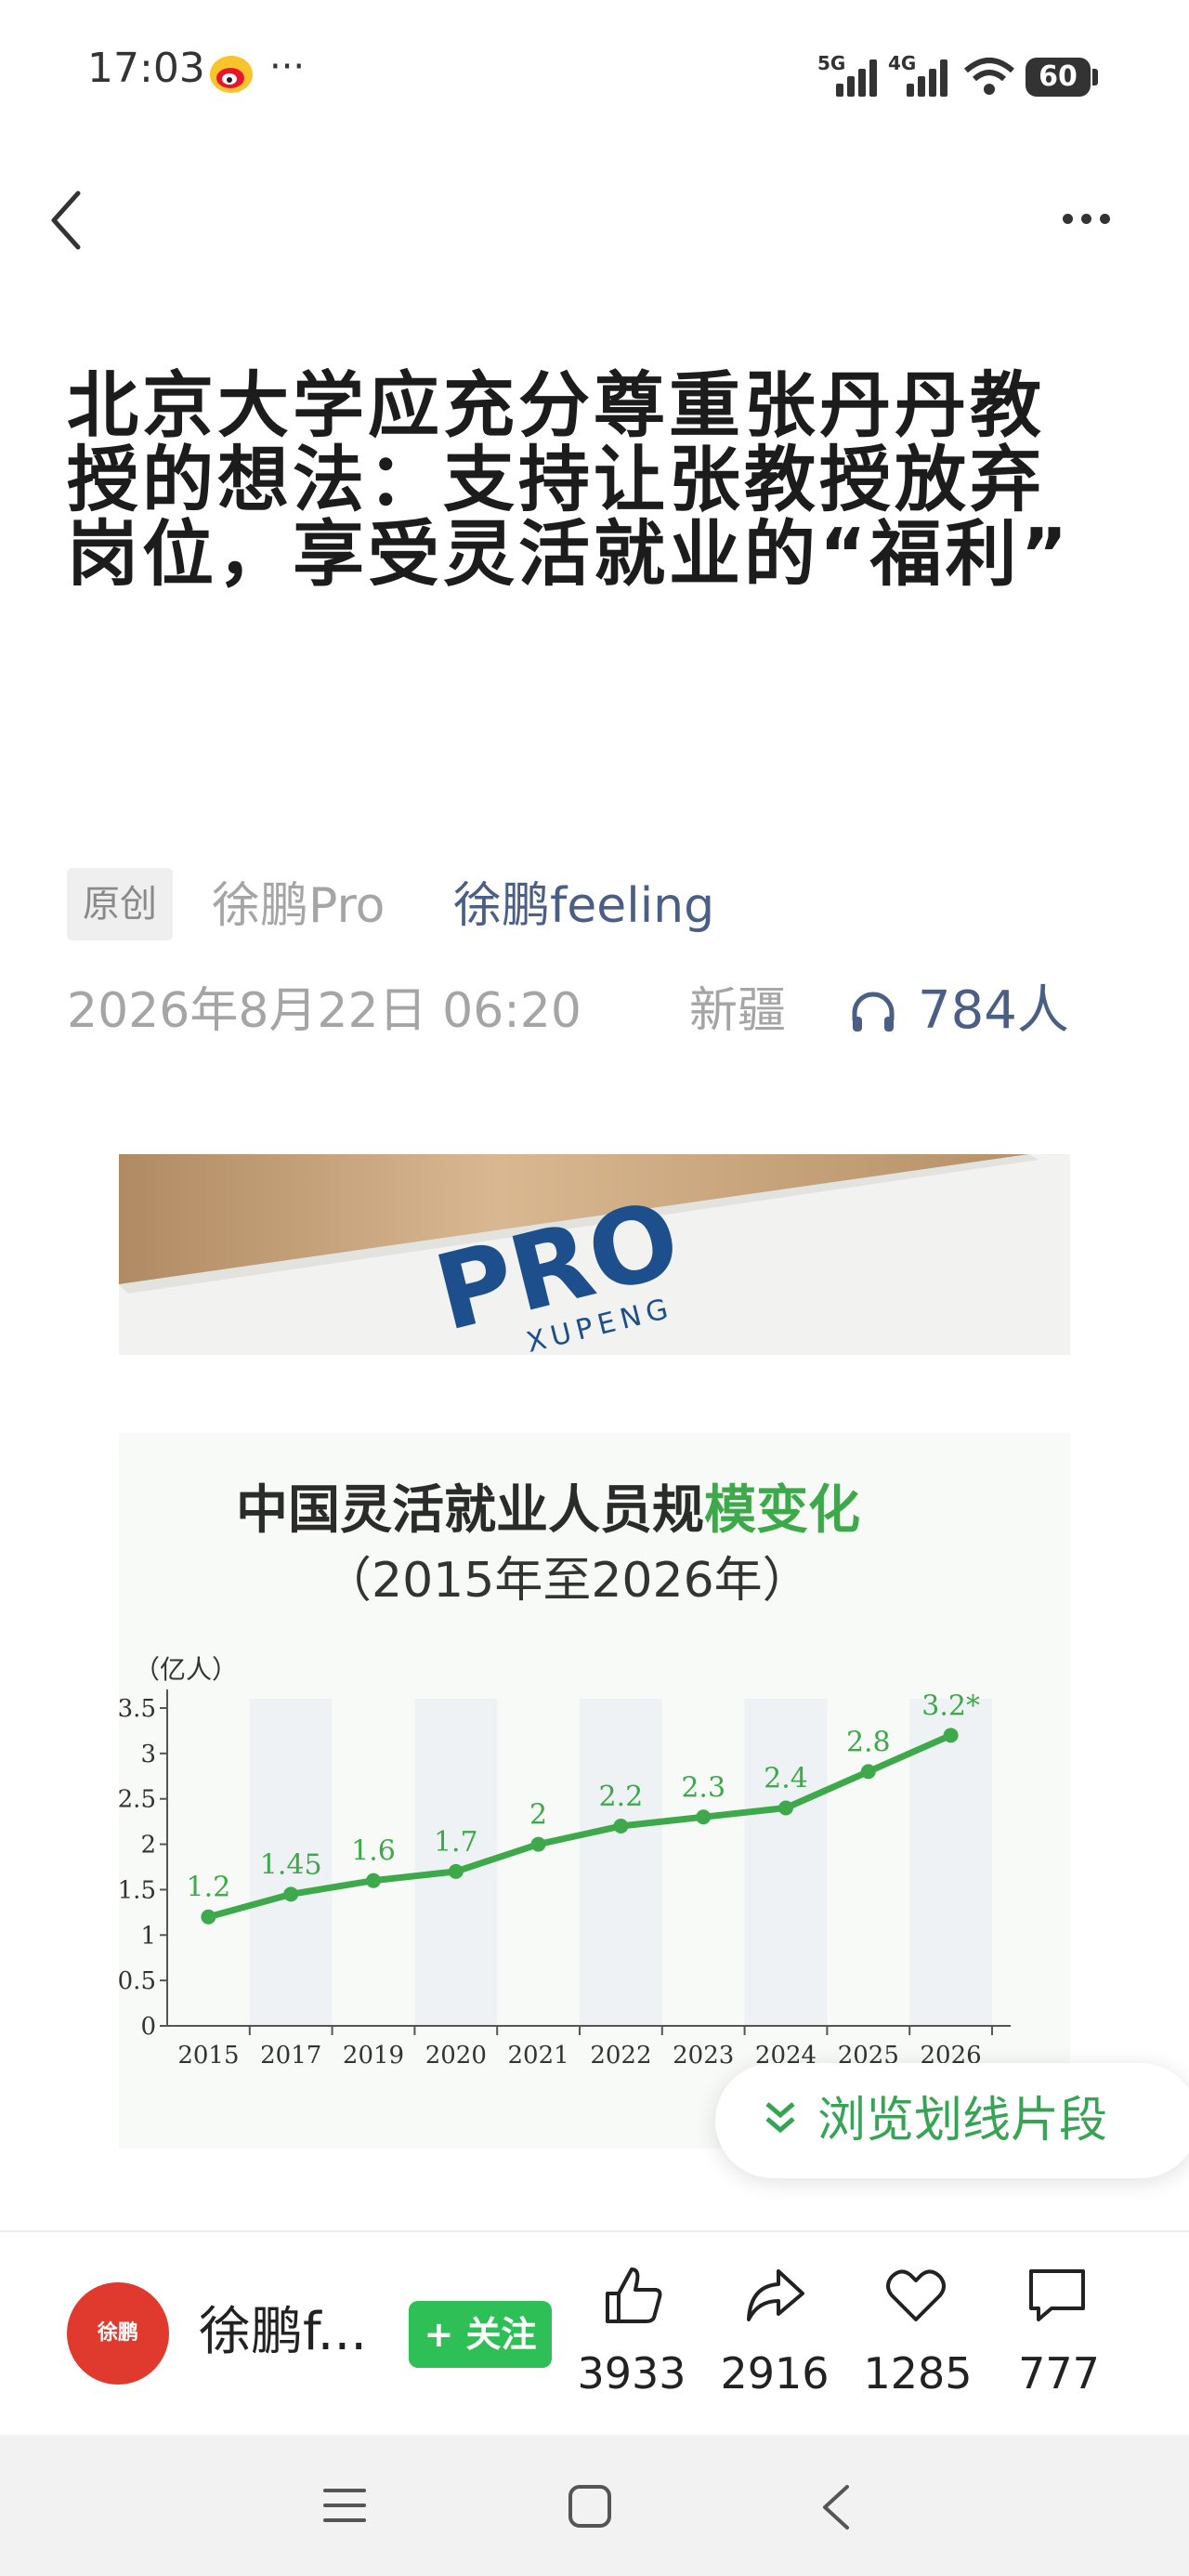  I want to click on y-tick-label: 0, so click(148, 2027).